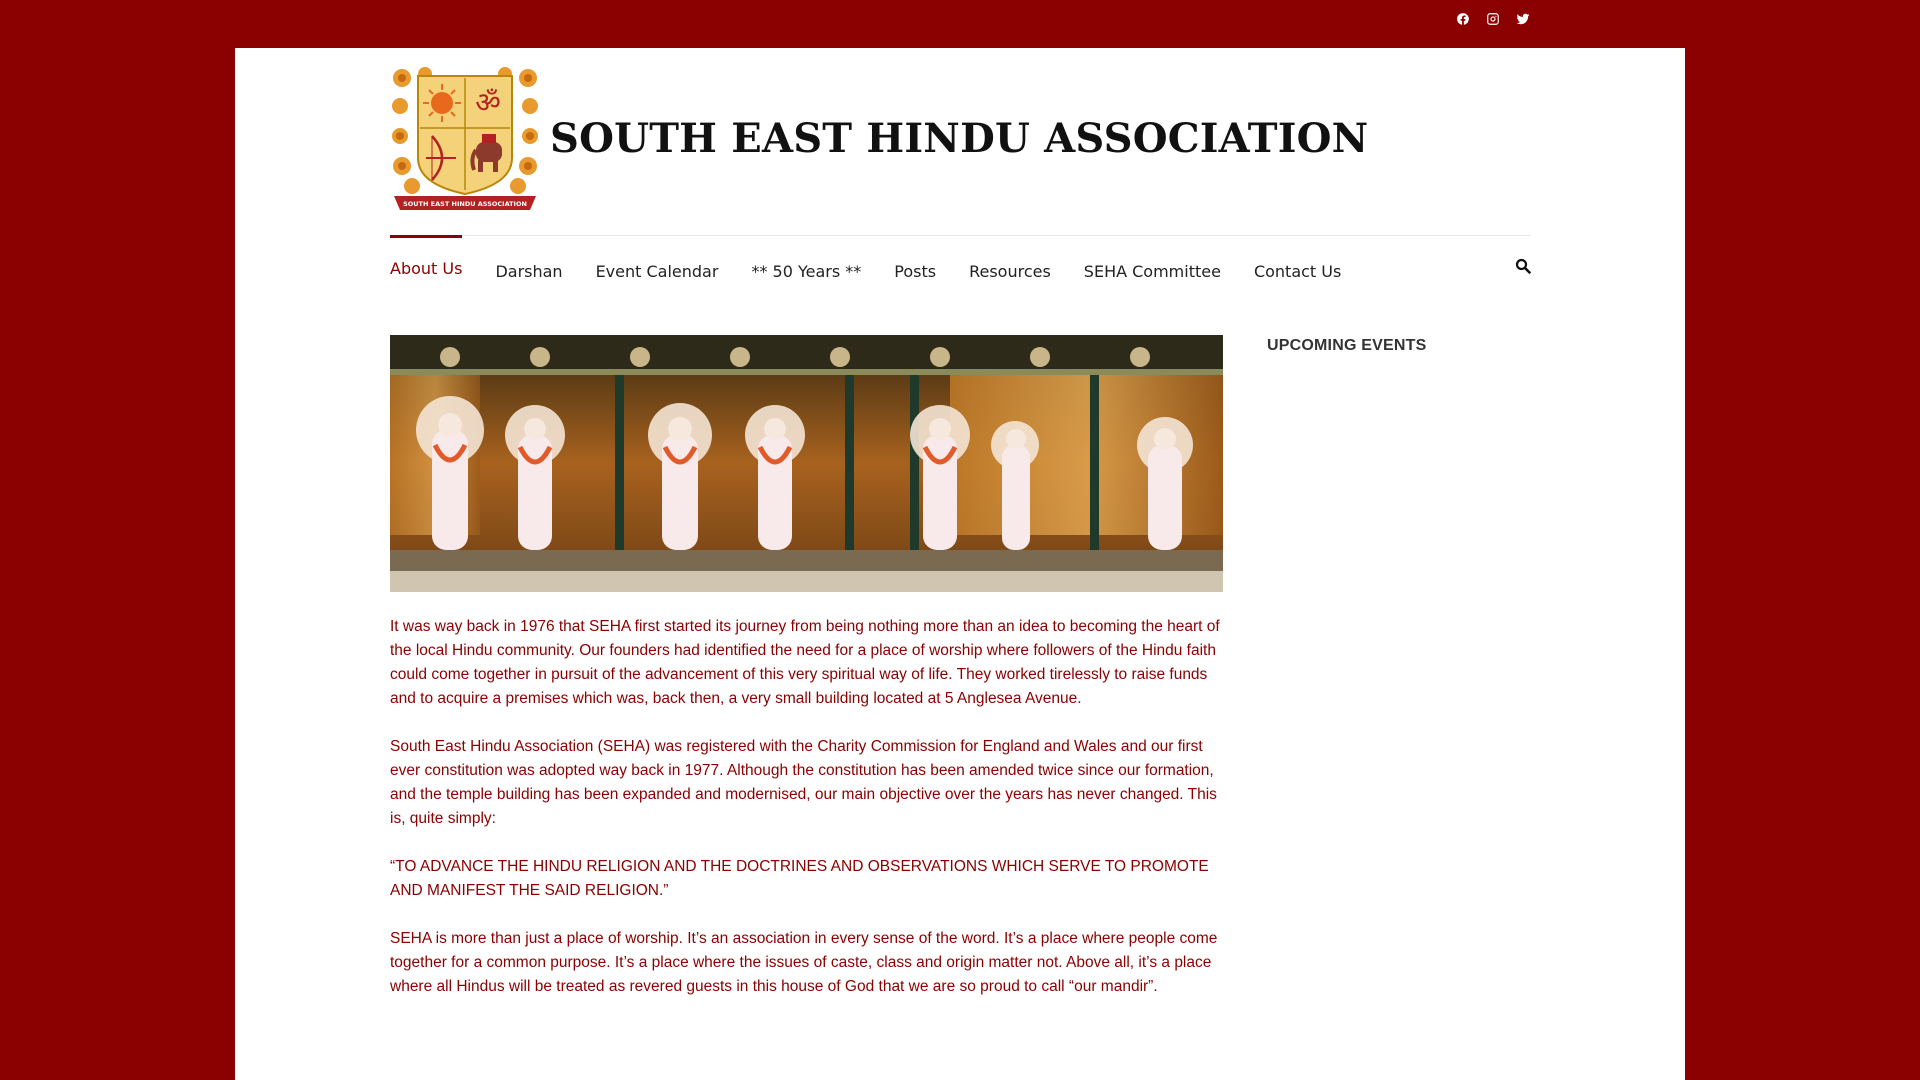 This screenshot has height=1080, width=1920. I want to click on seha-logo: ॐ SOUTH EAST HINDU ASSOCIATION, so click(465, 138).